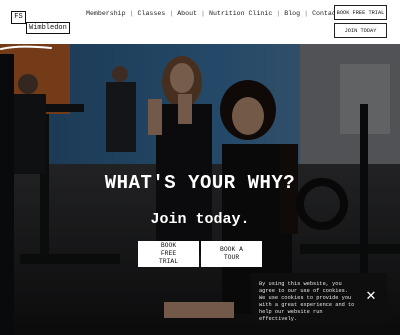  I want to click on hero-book-tour-button: BOOK A TOUR, so click(231, 254).